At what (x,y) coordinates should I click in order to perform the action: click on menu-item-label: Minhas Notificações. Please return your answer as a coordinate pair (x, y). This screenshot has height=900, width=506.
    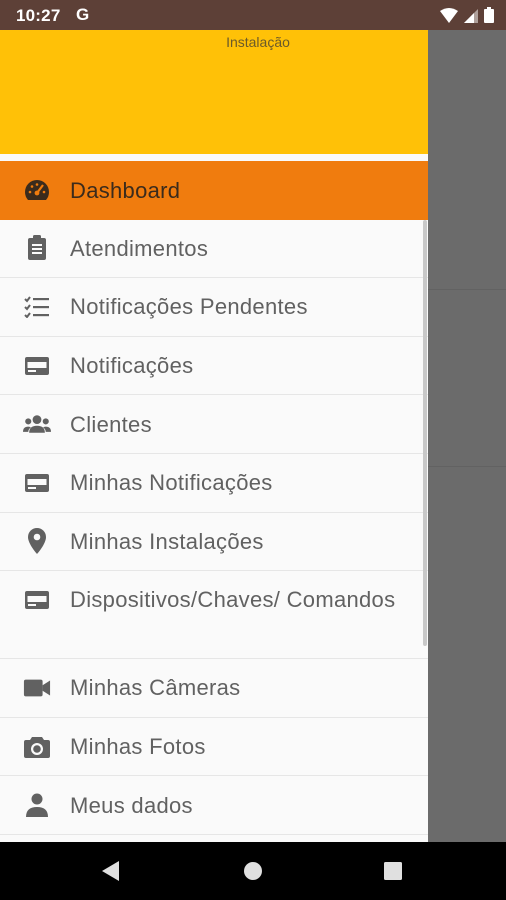
    Looking at the image, I should click on (171, 483).